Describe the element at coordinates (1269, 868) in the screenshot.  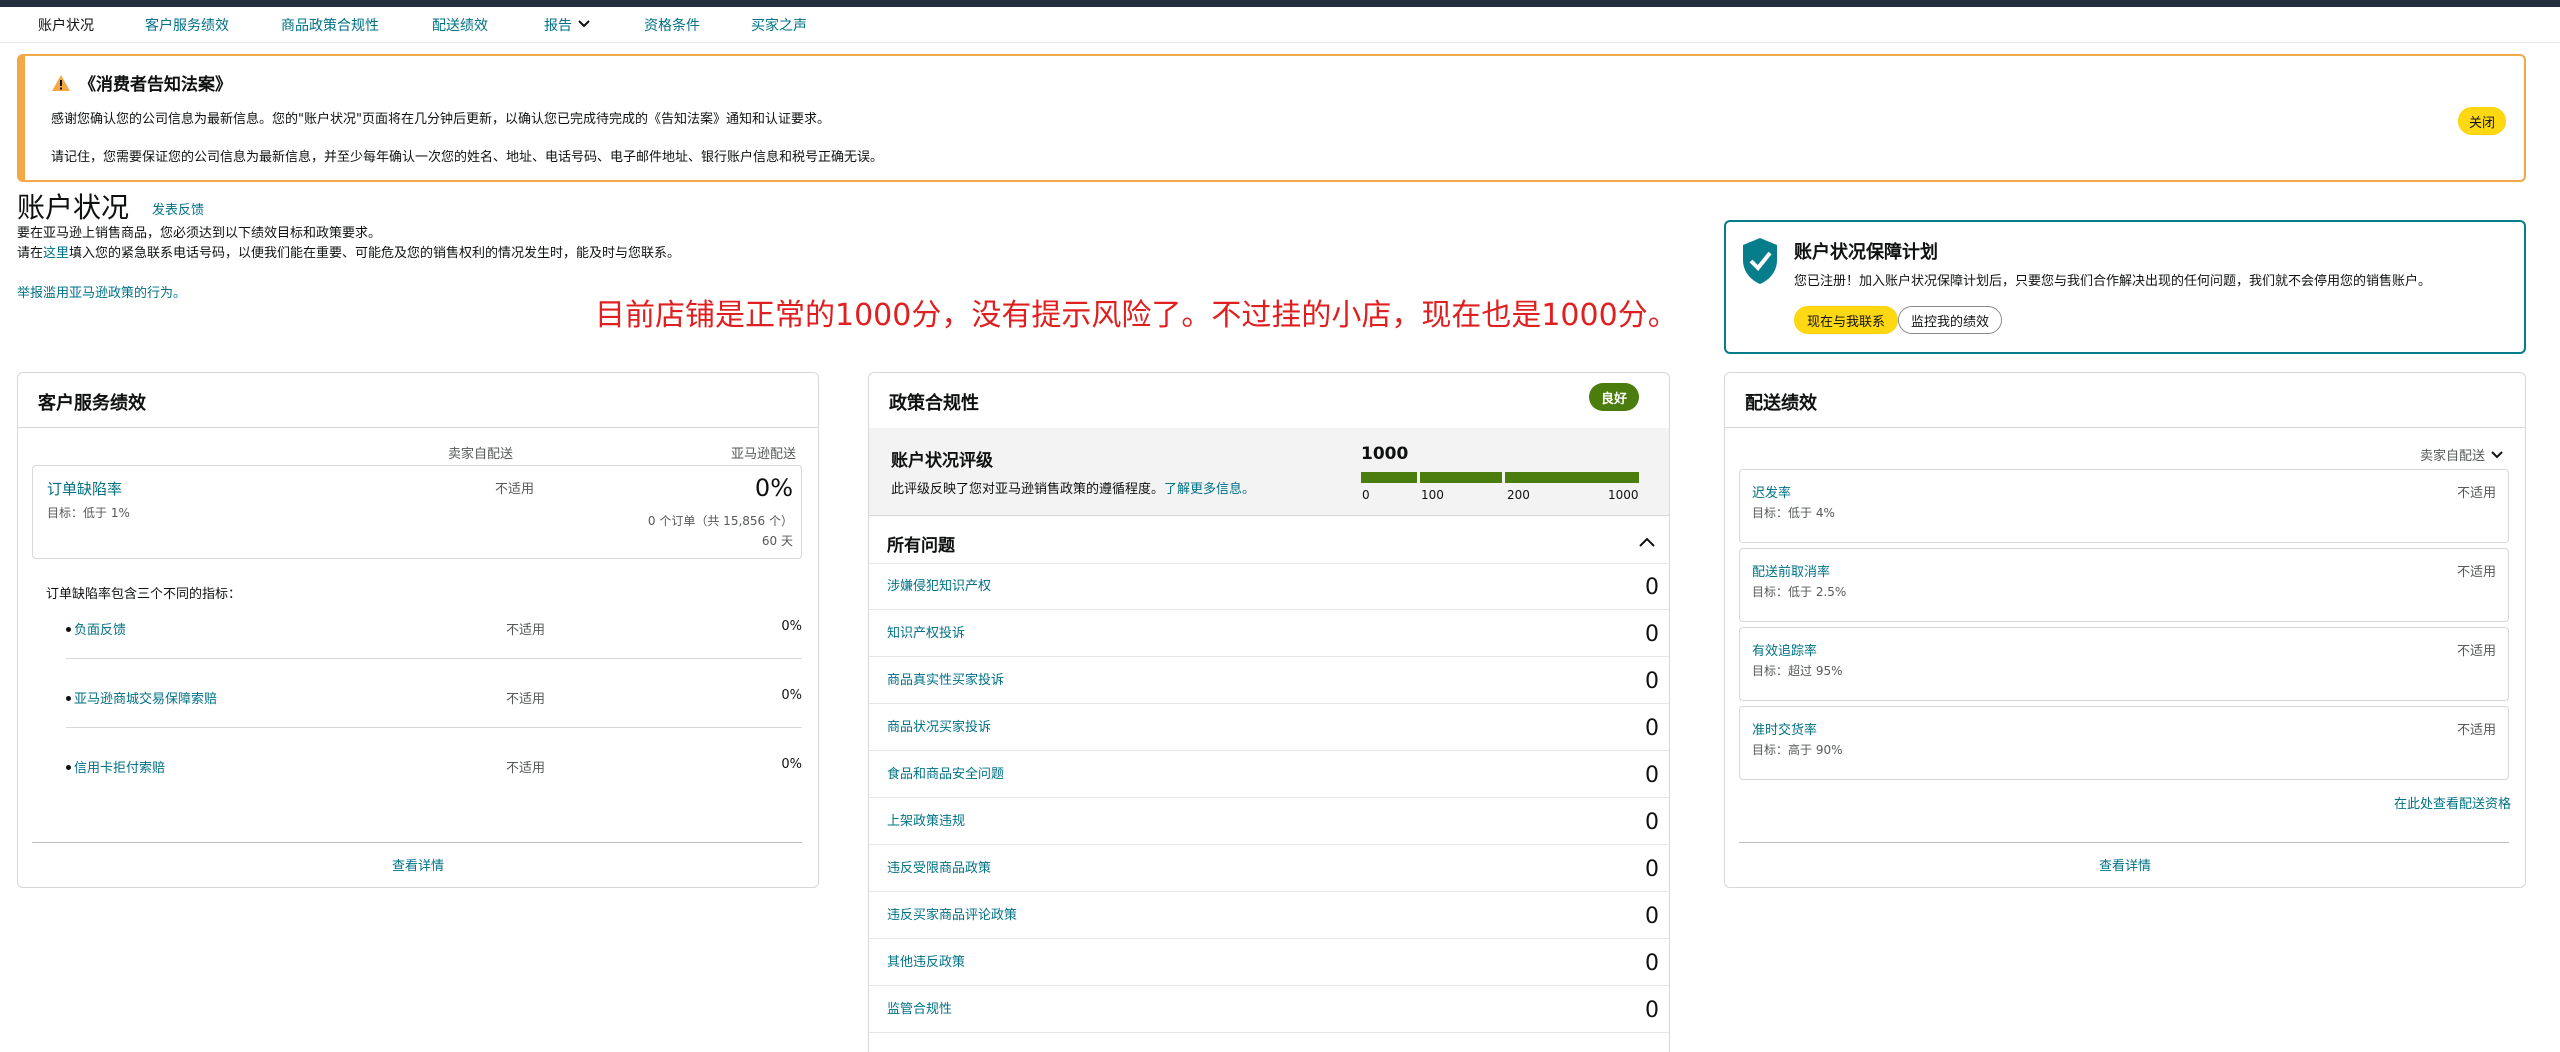
I see `issue-row: 违反受限商品政策 0` at that location.